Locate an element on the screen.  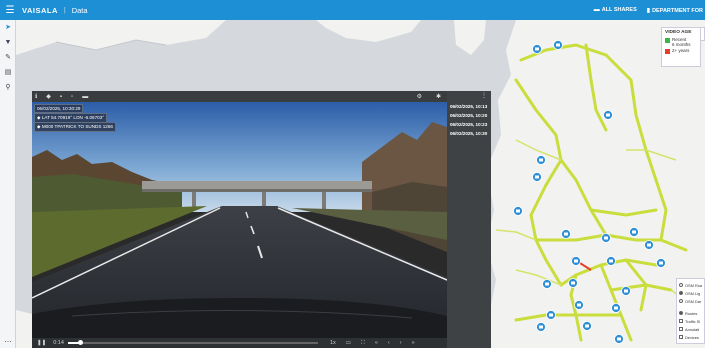
overlay-option: Annotati is located at coordinates (690, 329).